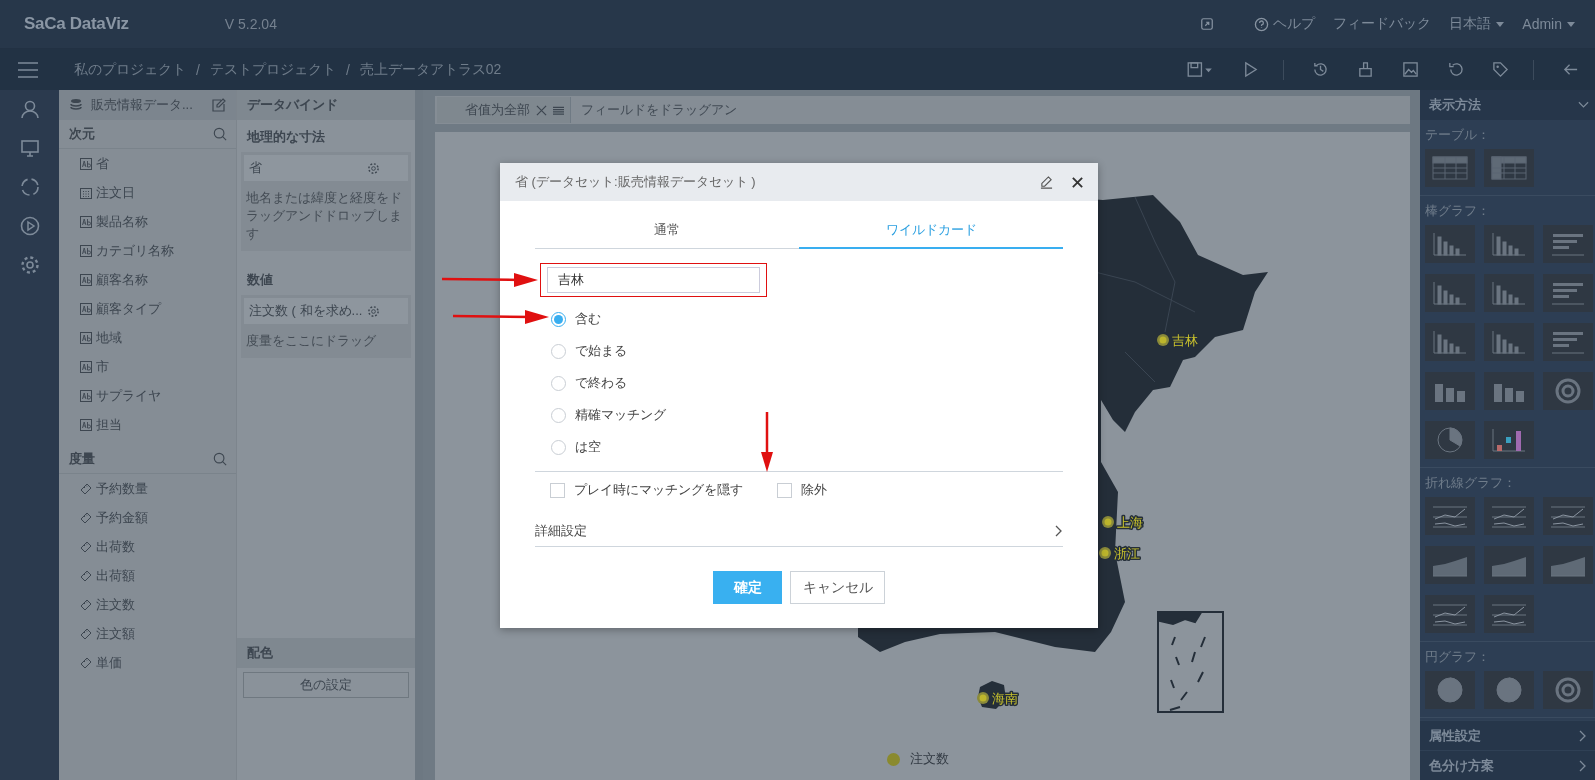 This screenshot has width=1595, height=780. I want to click on measure-item: 注文数, so click(115, 604).